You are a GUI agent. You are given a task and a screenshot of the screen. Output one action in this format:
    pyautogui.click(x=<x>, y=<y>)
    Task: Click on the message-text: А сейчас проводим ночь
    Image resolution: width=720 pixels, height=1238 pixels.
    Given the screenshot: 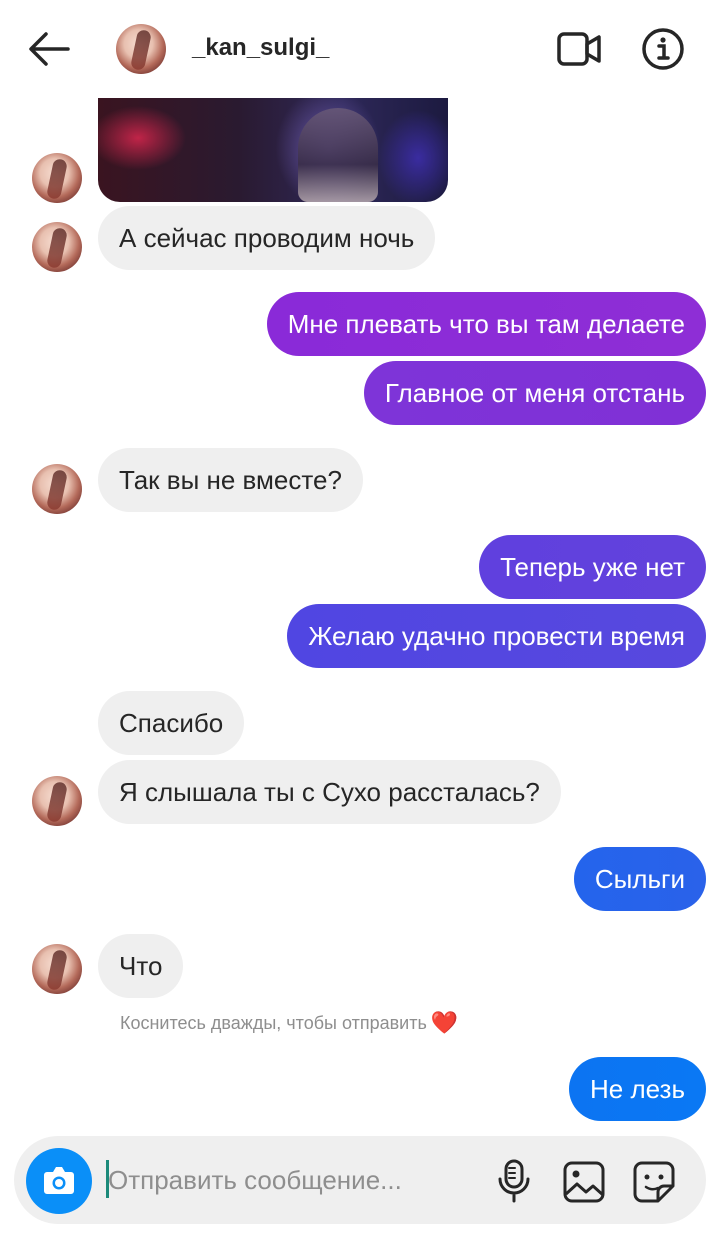 What is the action you would take?
    pyautogui.click(x=267, y=238)
    